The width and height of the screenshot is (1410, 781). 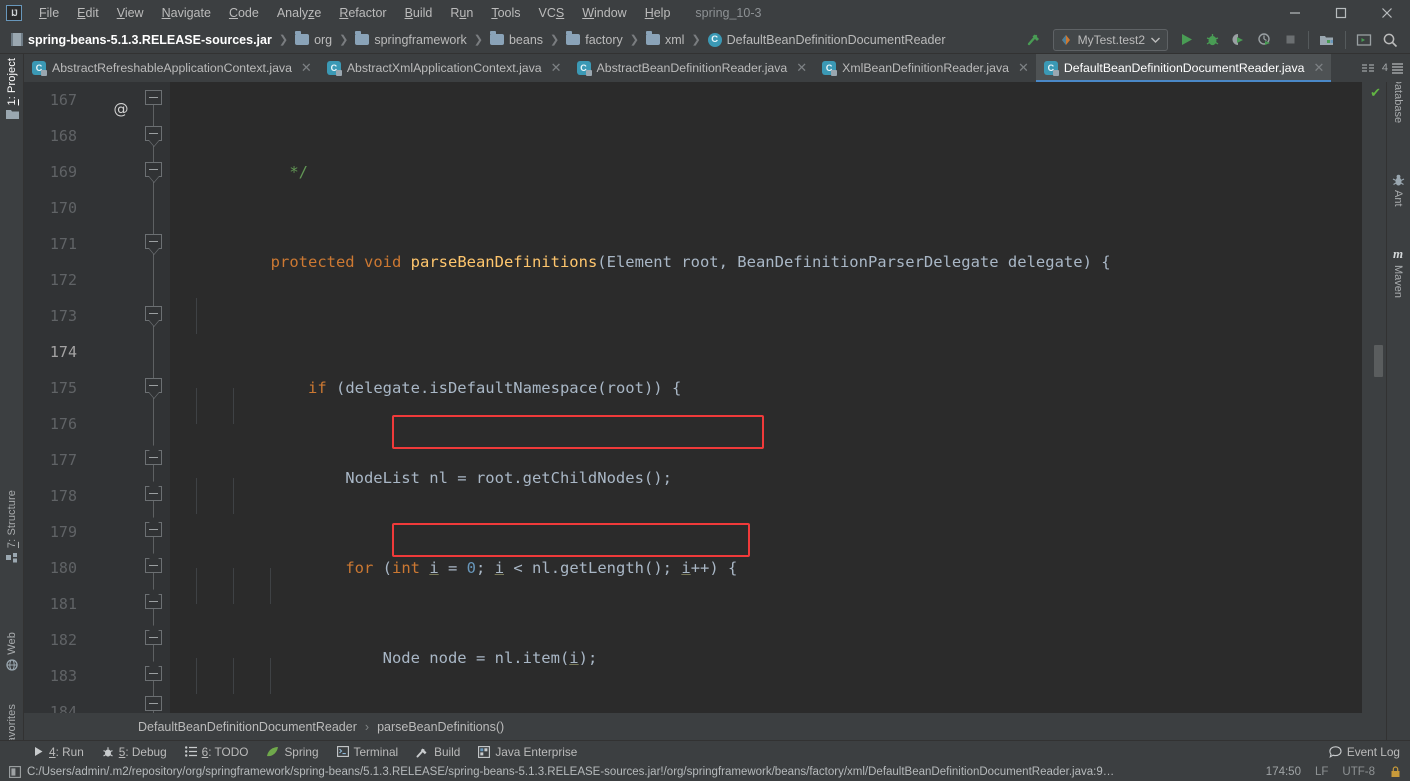 What do you see at coordinates (63, 640) in the screenshot?
I see `line-number: 182` at bounding box center [63, 640].